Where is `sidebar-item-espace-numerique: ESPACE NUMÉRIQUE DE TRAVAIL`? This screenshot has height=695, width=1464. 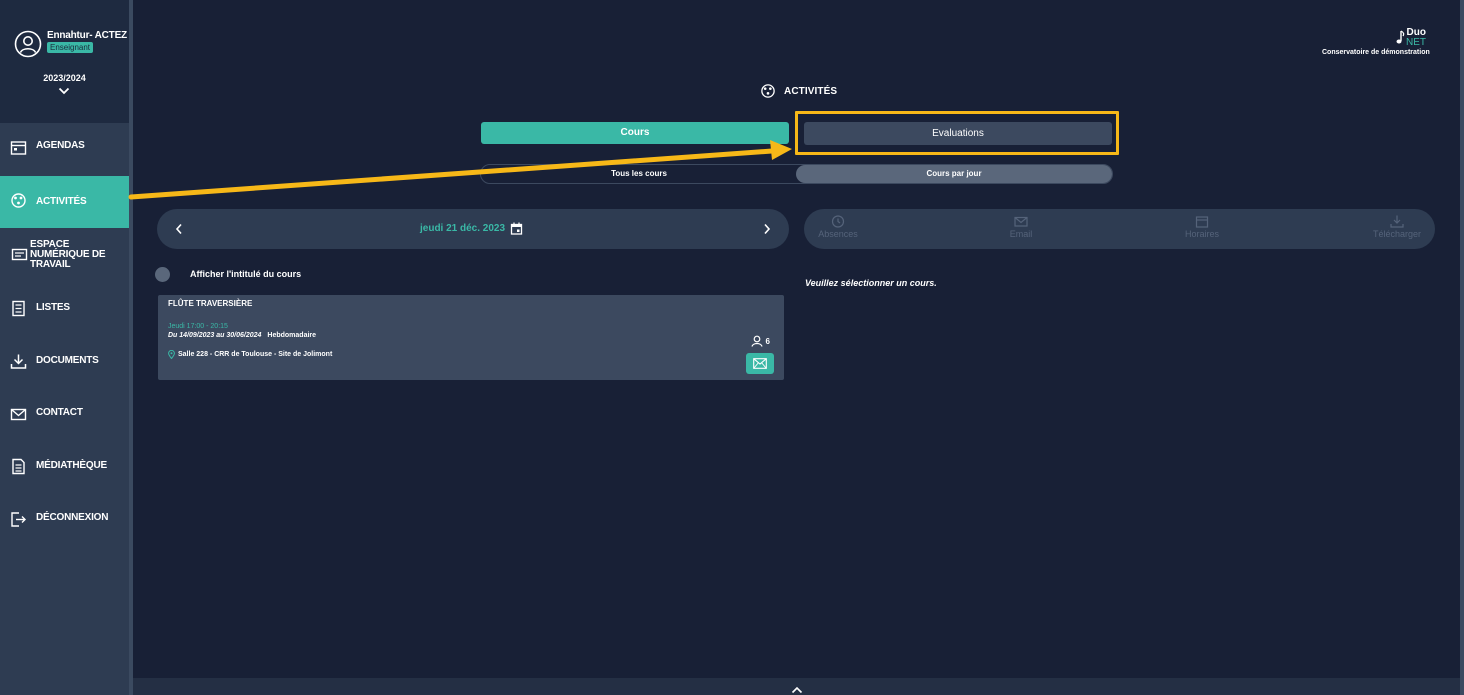 sidebar-item-espace-numerique: ESPACE NUMÉRIQUE DE TRAVAIL is located at coordinates (64, 255).